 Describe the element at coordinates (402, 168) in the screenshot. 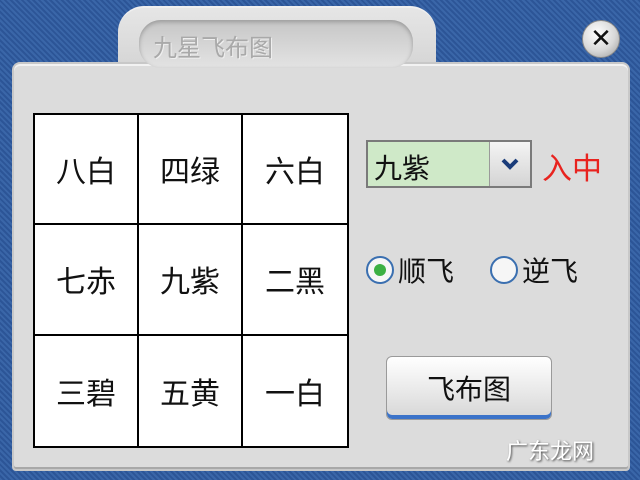

I see `star-select-value: 九紫` at that location.